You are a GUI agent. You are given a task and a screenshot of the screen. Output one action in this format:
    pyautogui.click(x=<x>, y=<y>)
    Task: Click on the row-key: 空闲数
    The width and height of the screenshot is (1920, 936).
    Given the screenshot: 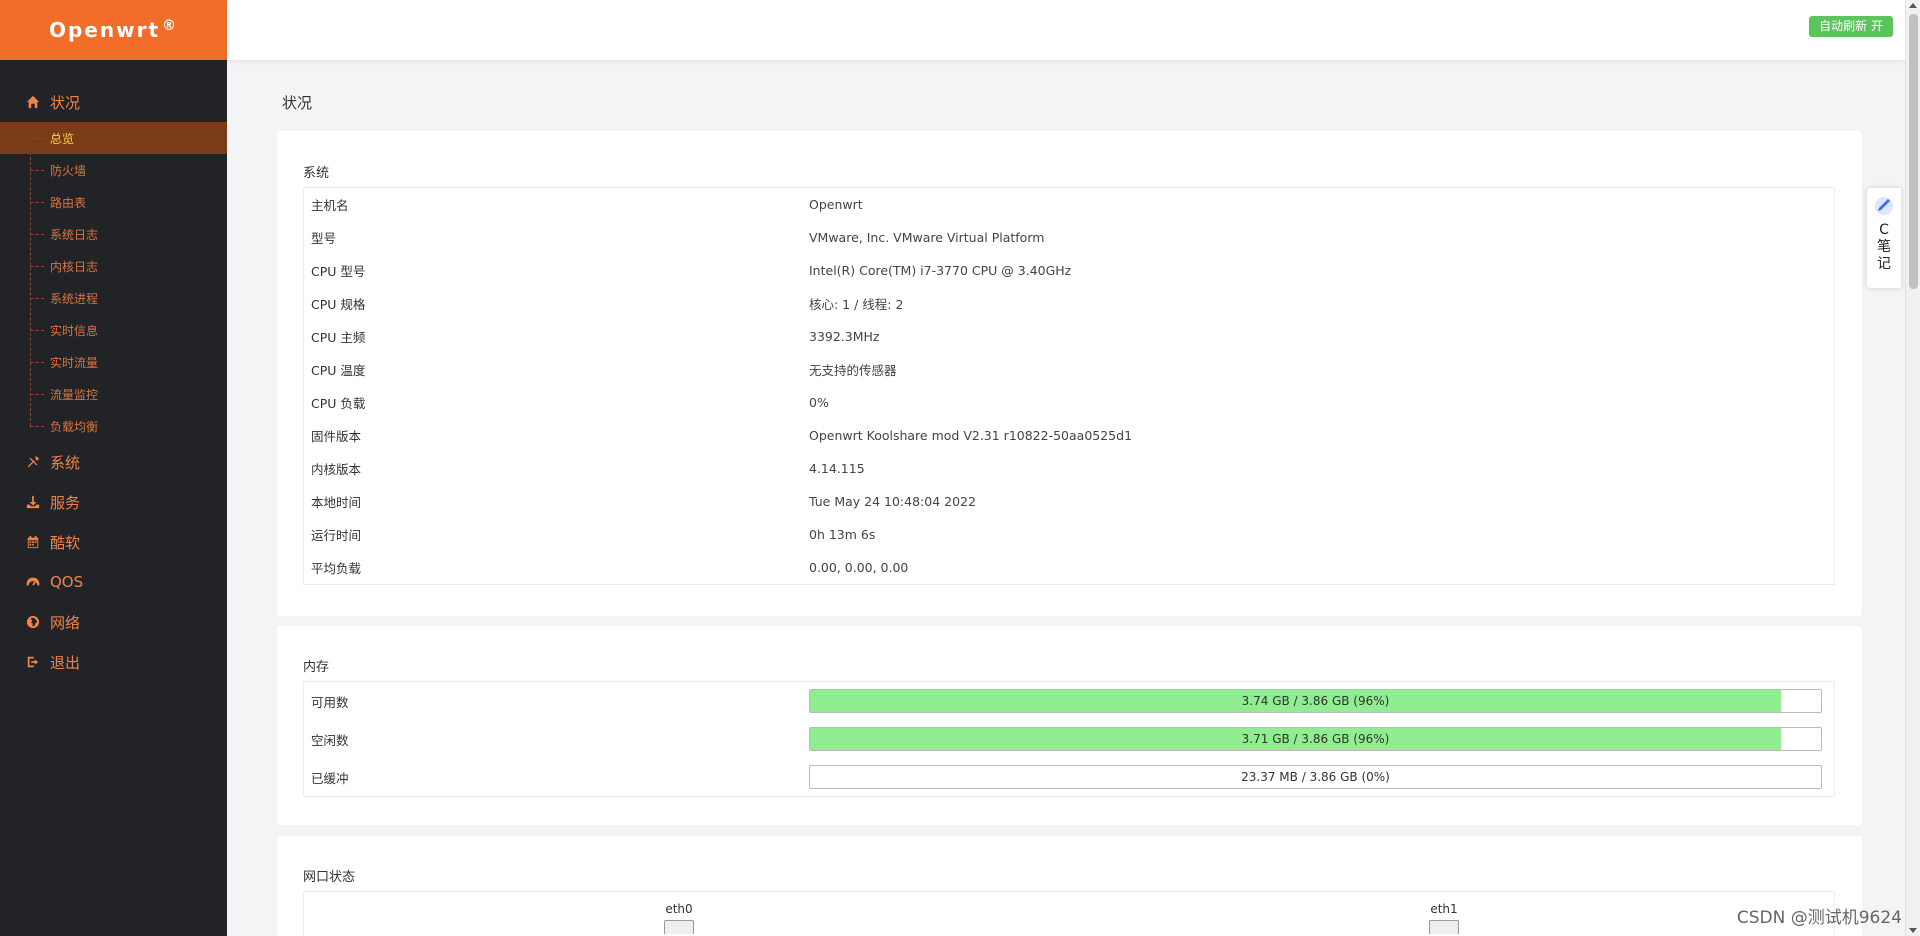 What is the action you would take?
    pyautogui.click(x=330, y=740)
    